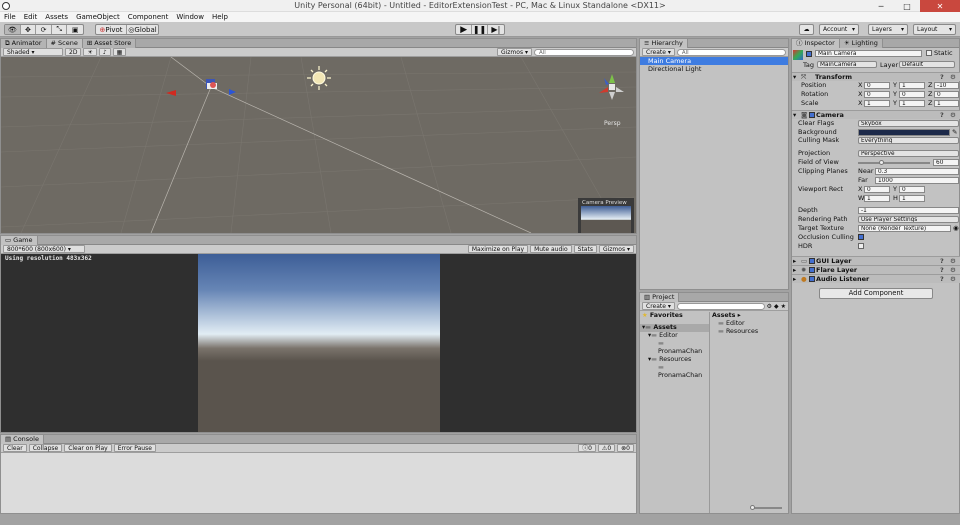 The height and width of the screenshot is (525, 960). Describe the element at coordinates (908, 210) in the screenshot. I see `depth-field: -1` at that location.